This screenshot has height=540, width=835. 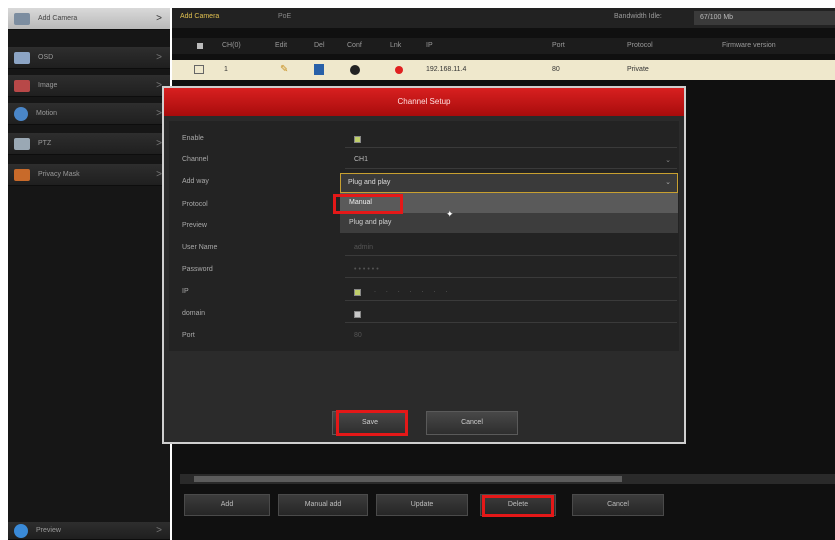 I want to click on sidebar-item-label: OSD, so click(x=46, y=57).